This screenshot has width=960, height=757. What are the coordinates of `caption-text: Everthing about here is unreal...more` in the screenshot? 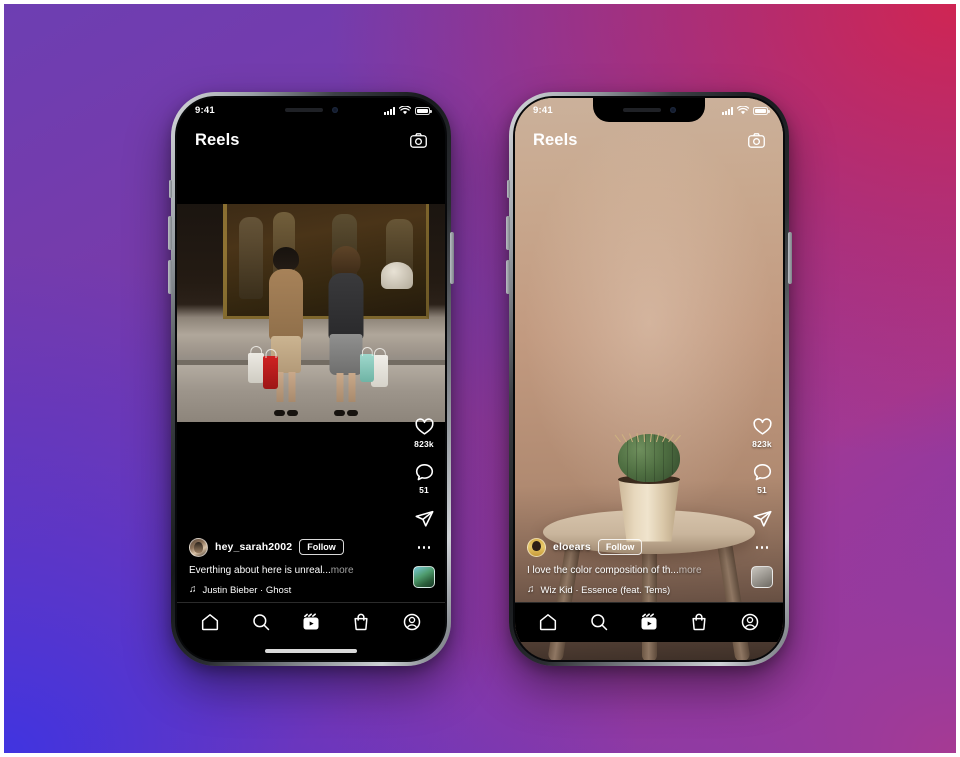 It's located at (297, 570).